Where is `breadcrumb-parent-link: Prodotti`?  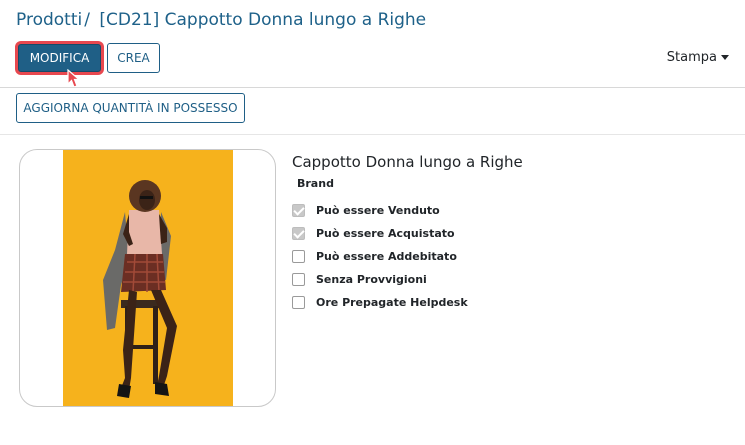
breadcrumb-parent-link: Prodotti is located at coordinates (49, 20).